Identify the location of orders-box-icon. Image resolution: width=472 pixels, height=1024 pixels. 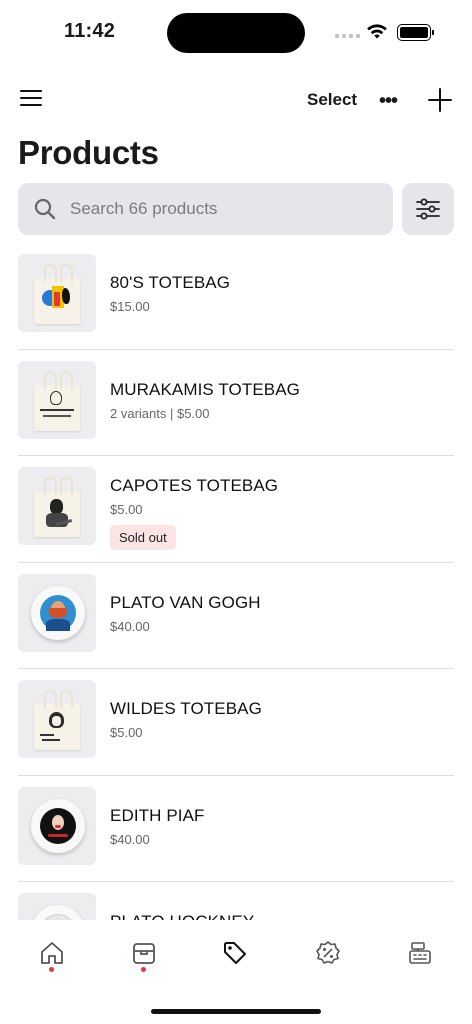
(144, 953).